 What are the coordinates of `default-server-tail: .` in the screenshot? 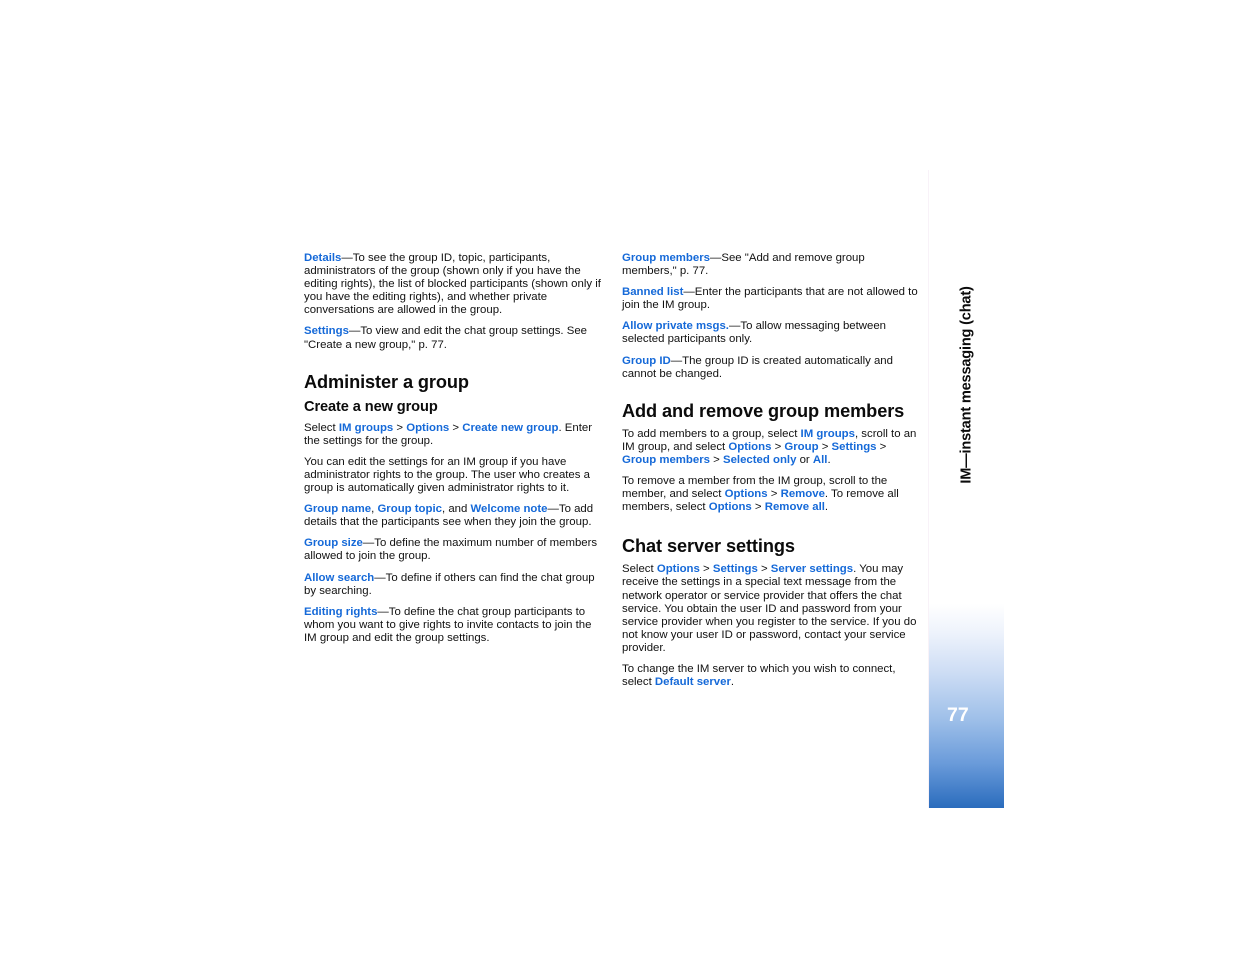 It's located at (732, 682).